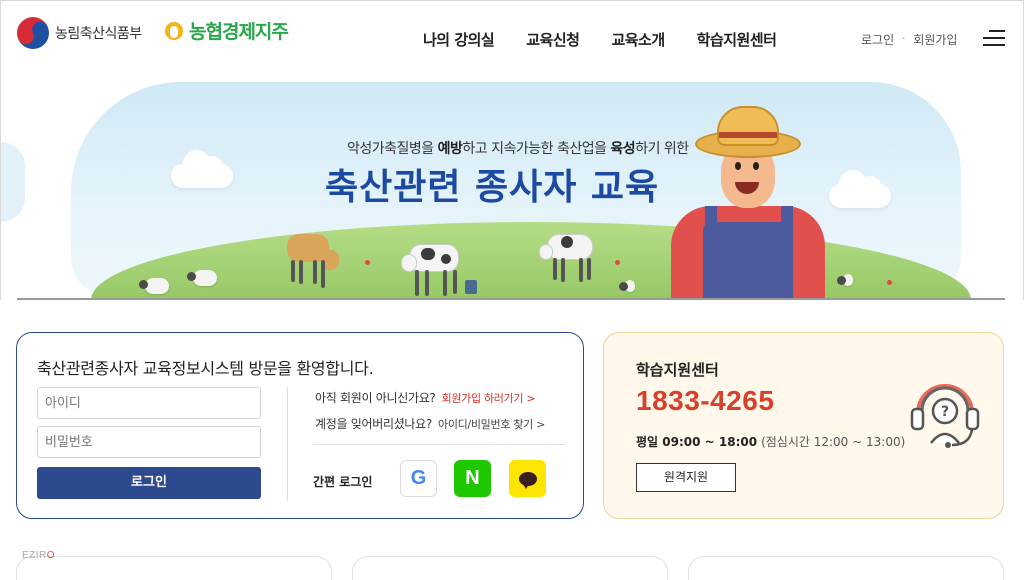 The height and width of the screenshot is (580, 1024). I want to click on find-account-prompt: 계정을 잊어버리셨나요? 아이디/비밀번호 찾기 >, so click(430, 423).